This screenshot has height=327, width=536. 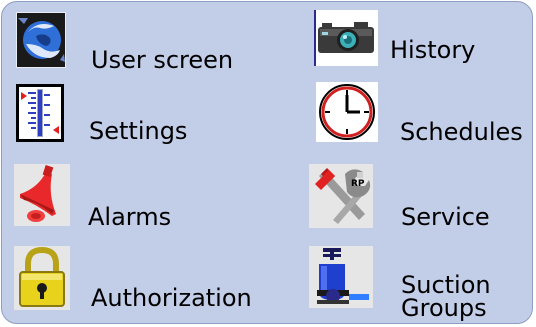 I want to click on menu-item-authorization: Authorization, so click(x=147, y=282).